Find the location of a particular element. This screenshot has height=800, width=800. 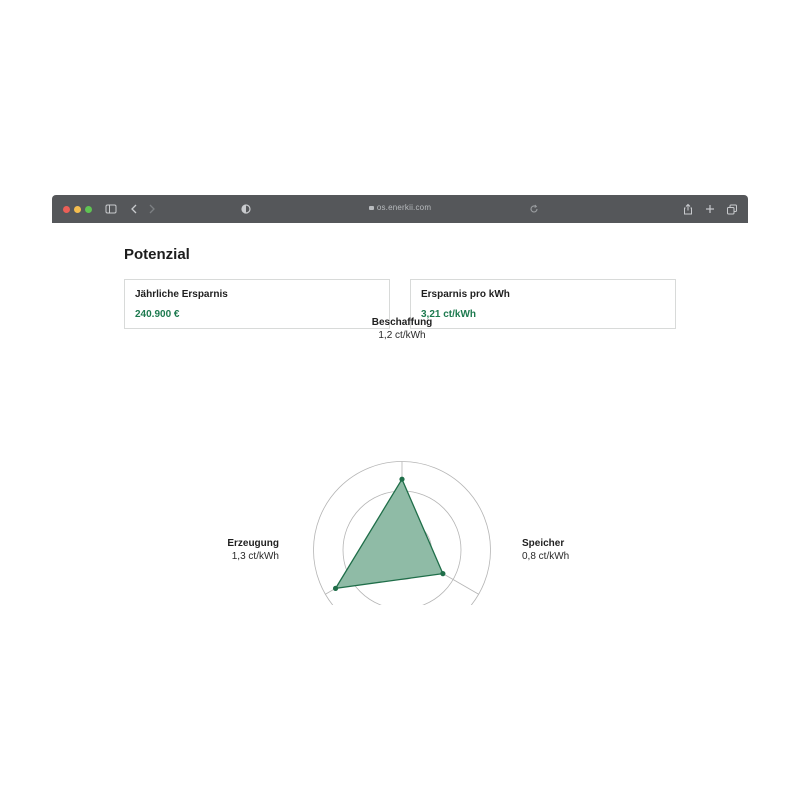

address-bar: os.enerkii.com is located at coordinates (400, 207).